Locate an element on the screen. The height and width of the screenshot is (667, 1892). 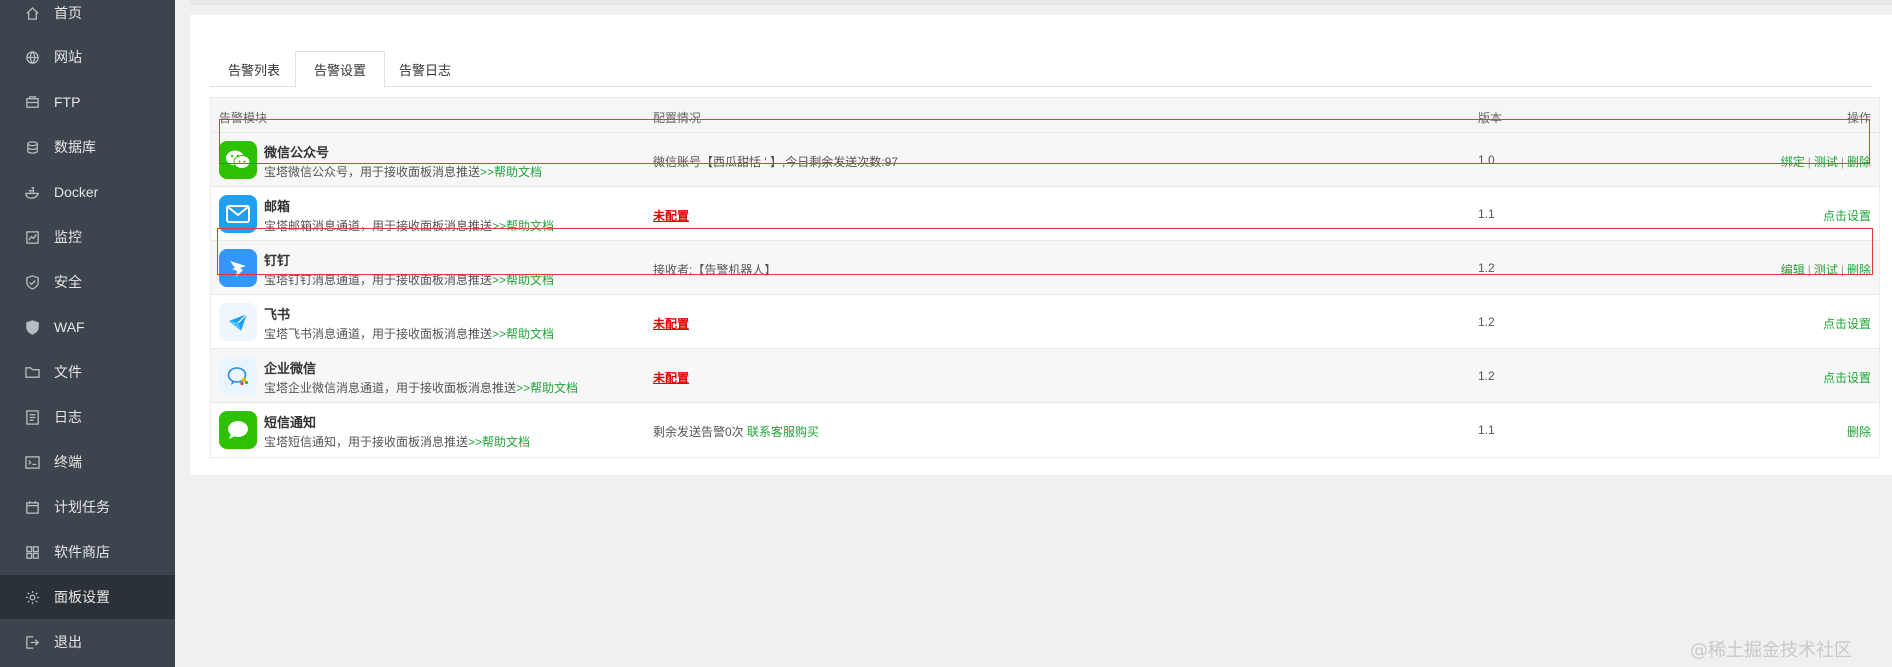
row-desc-text: 宝塔企业微信消息通道，用于接收面板消息推送 is located at coordinates (390, 388).